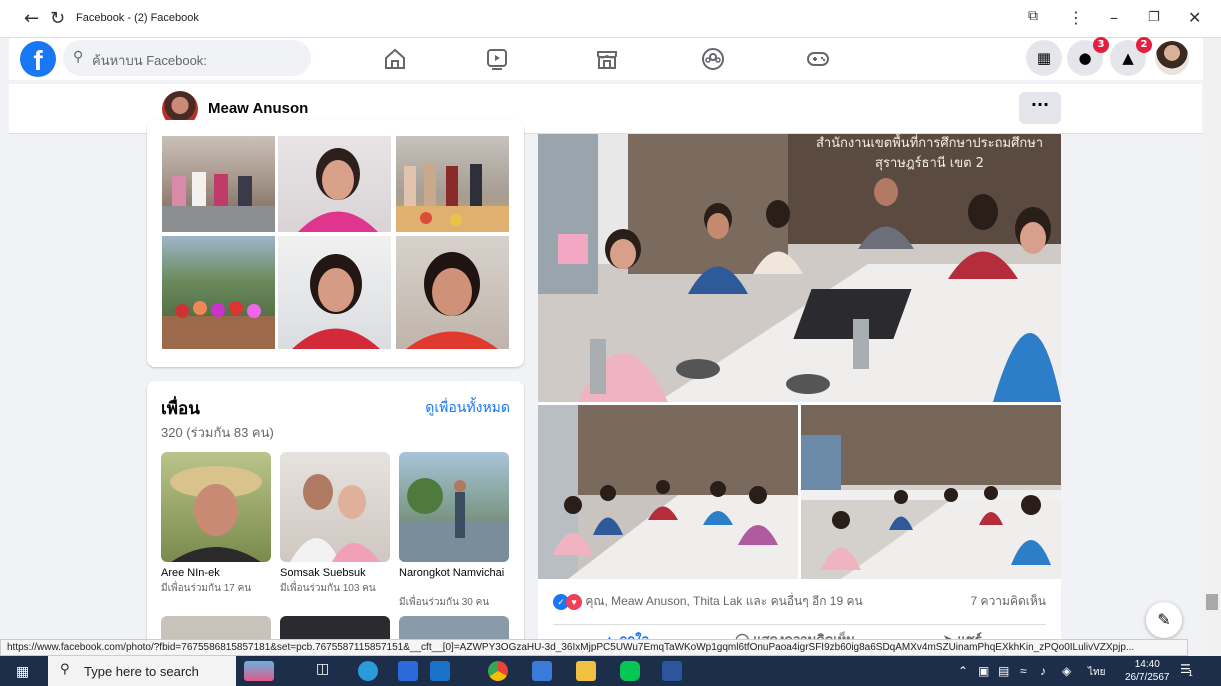 The width and height of the screenshot is (1221, 686). Describe the element at coordinates (1147, 671) in the screenshot. I see `taskbar-clock: 14:40 26/7/2567` at that location.